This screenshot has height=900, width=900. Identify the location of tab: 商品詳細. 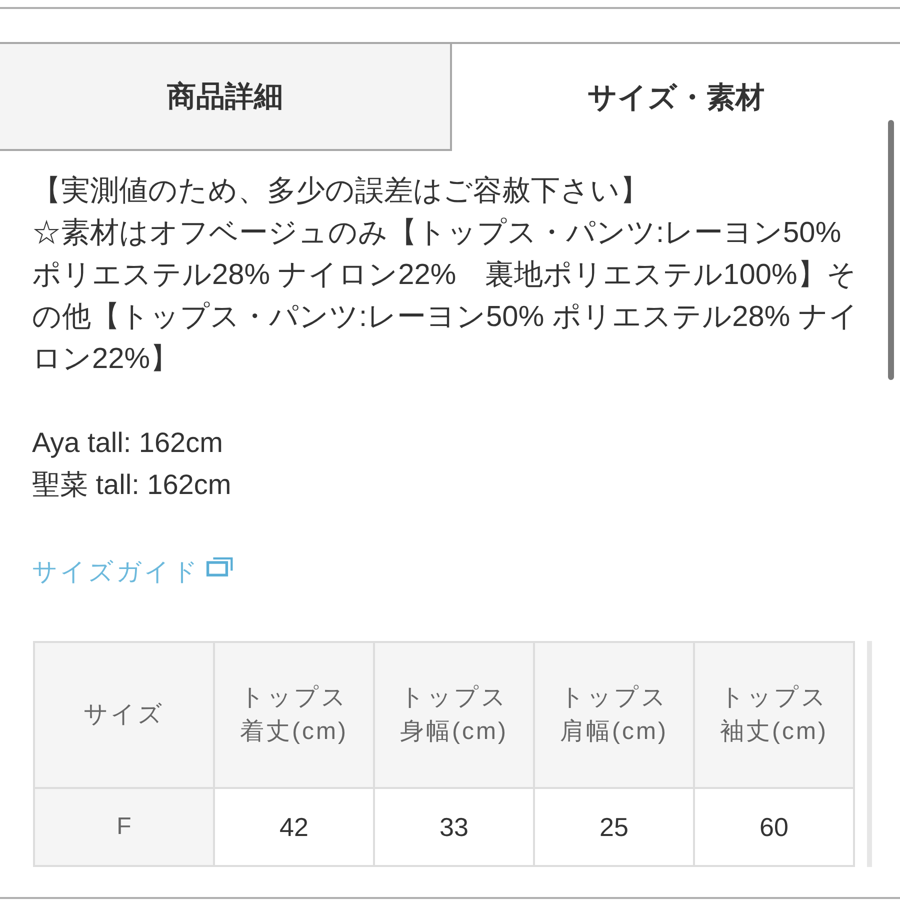
(226, 97).